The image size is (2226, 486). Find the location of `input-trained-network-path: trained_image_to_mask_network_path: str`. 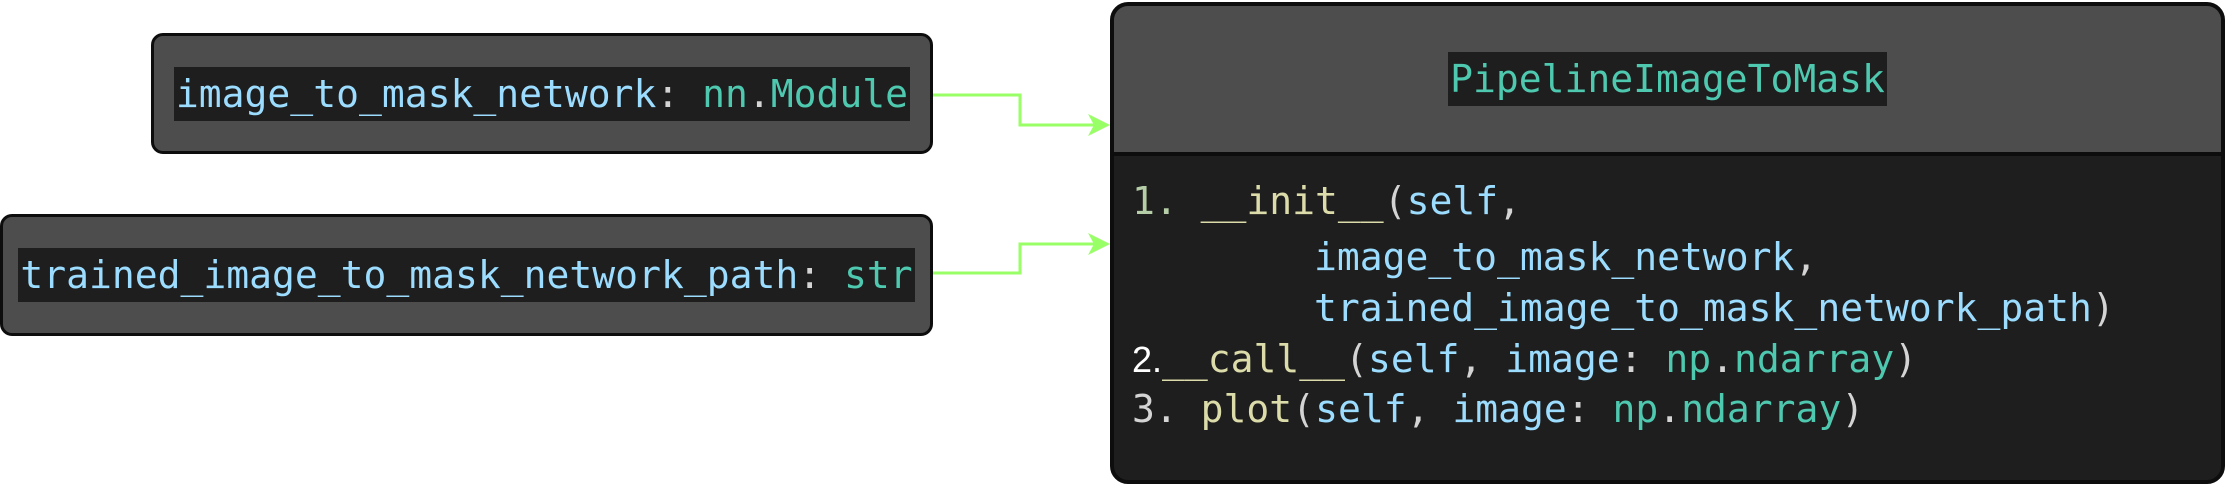

input-trained-network-path: trained_image_to_mask_network_path: str is located at coordinates (466, 275).